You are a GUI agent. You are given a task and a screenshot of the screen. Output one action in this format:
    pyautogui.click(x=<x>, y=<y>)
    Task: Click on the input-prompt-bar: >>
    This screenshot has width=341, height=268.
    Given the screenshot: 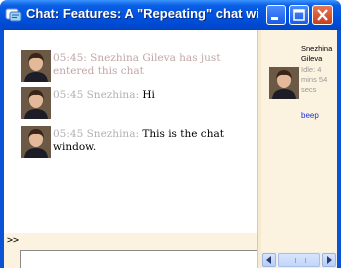 What is the action you would take?
    pyautogui.click(x=130, y=241)
    